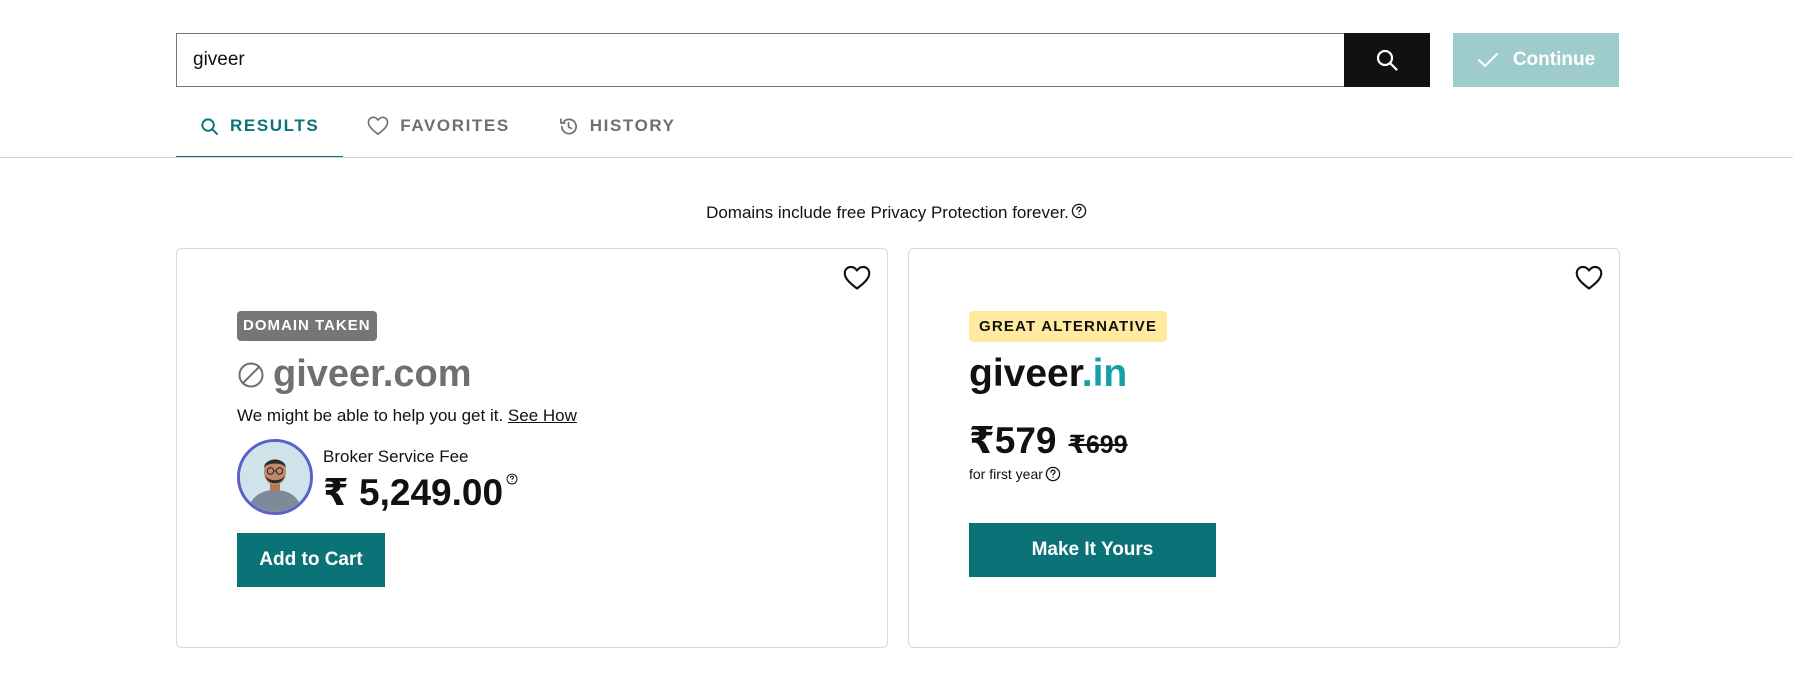  I want to click on checkmark-icon, so click(1487, 60).